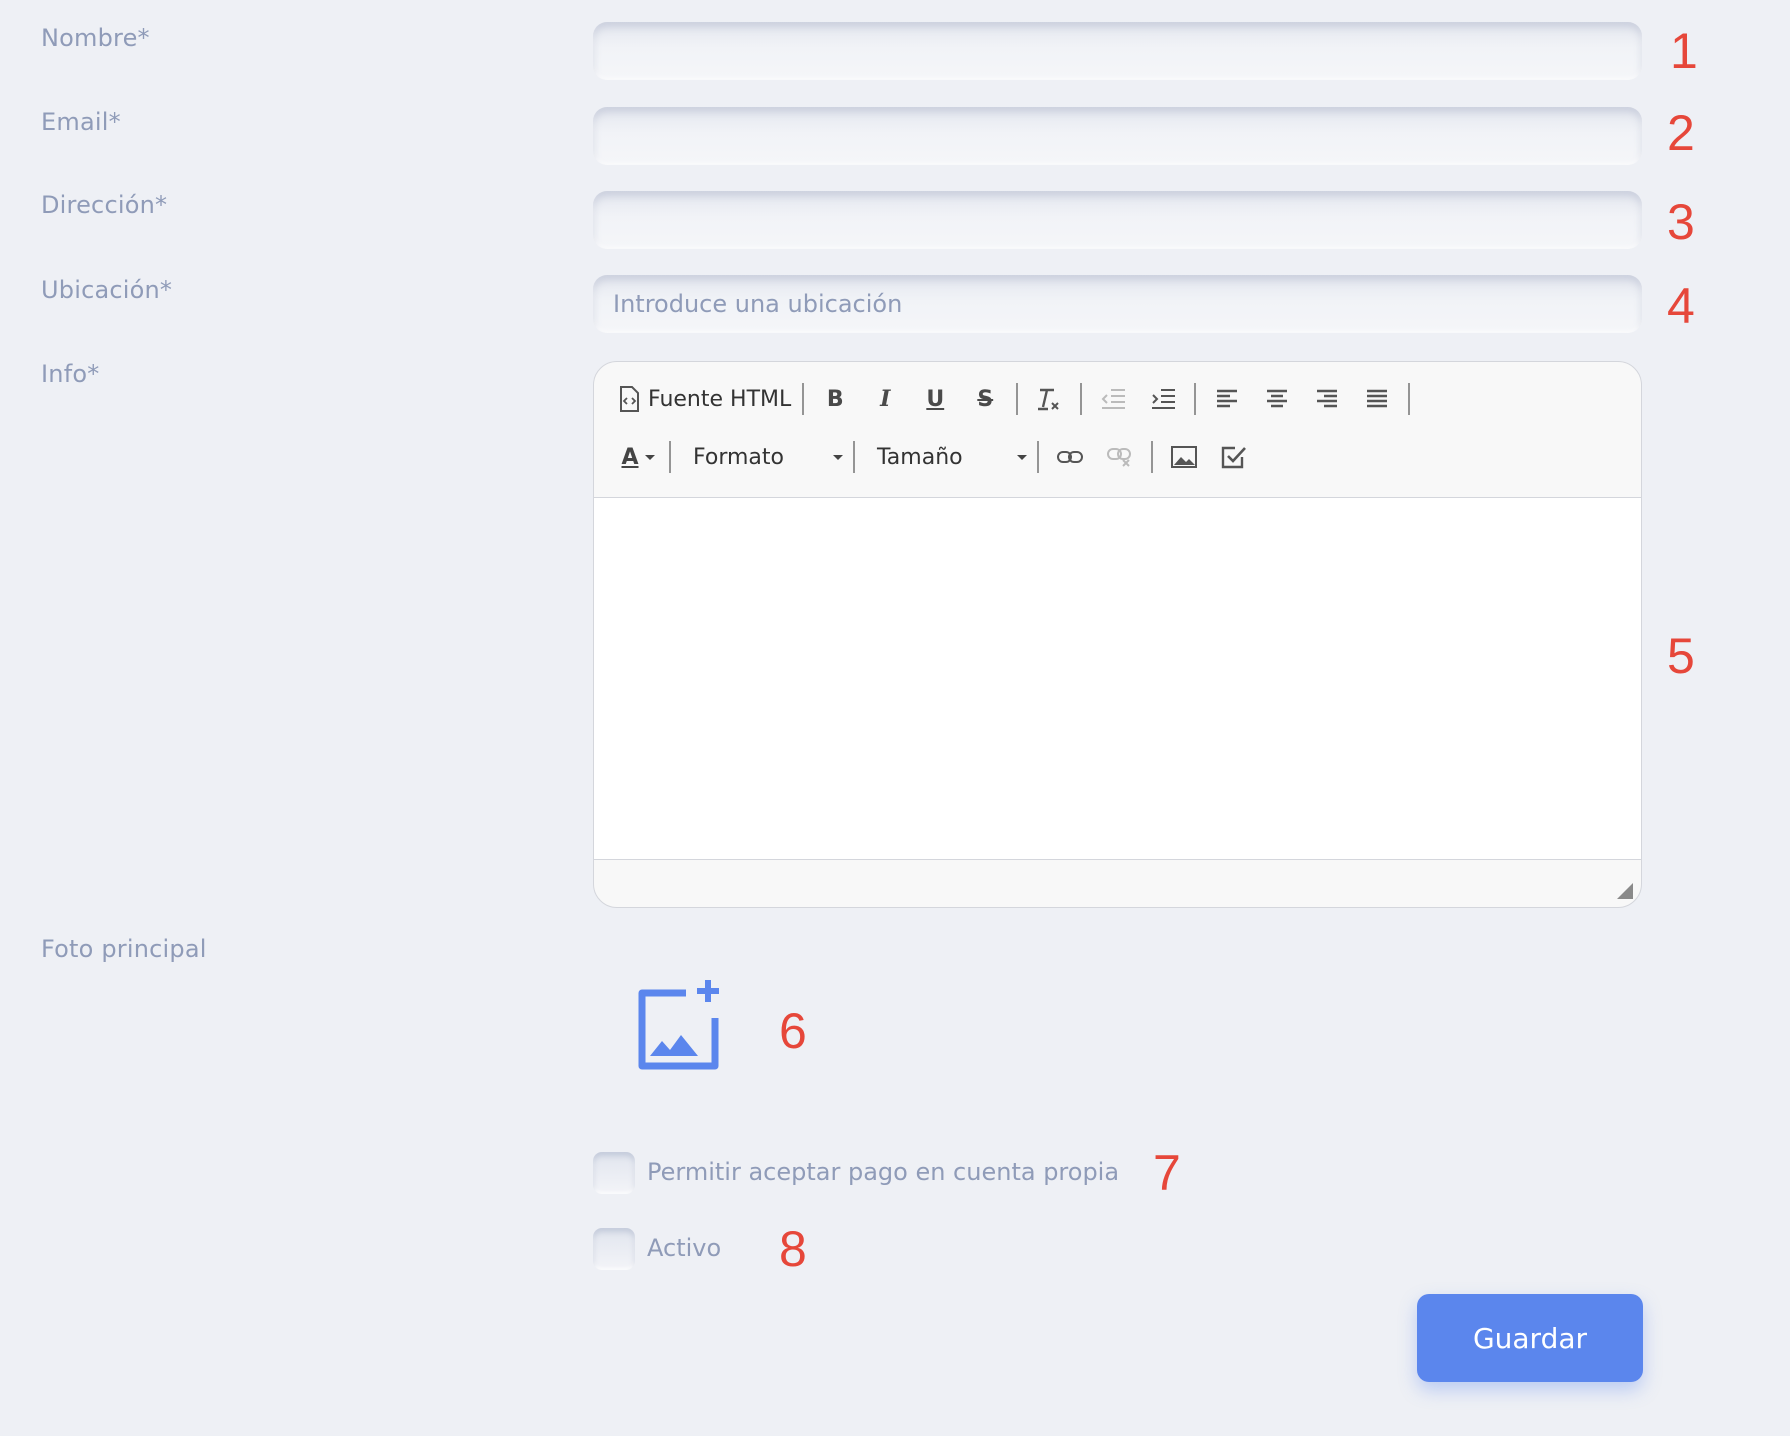 The width and height of the screenshot is (1790, 1436). I want to click on ubicacion-input, so click(1117, 304).